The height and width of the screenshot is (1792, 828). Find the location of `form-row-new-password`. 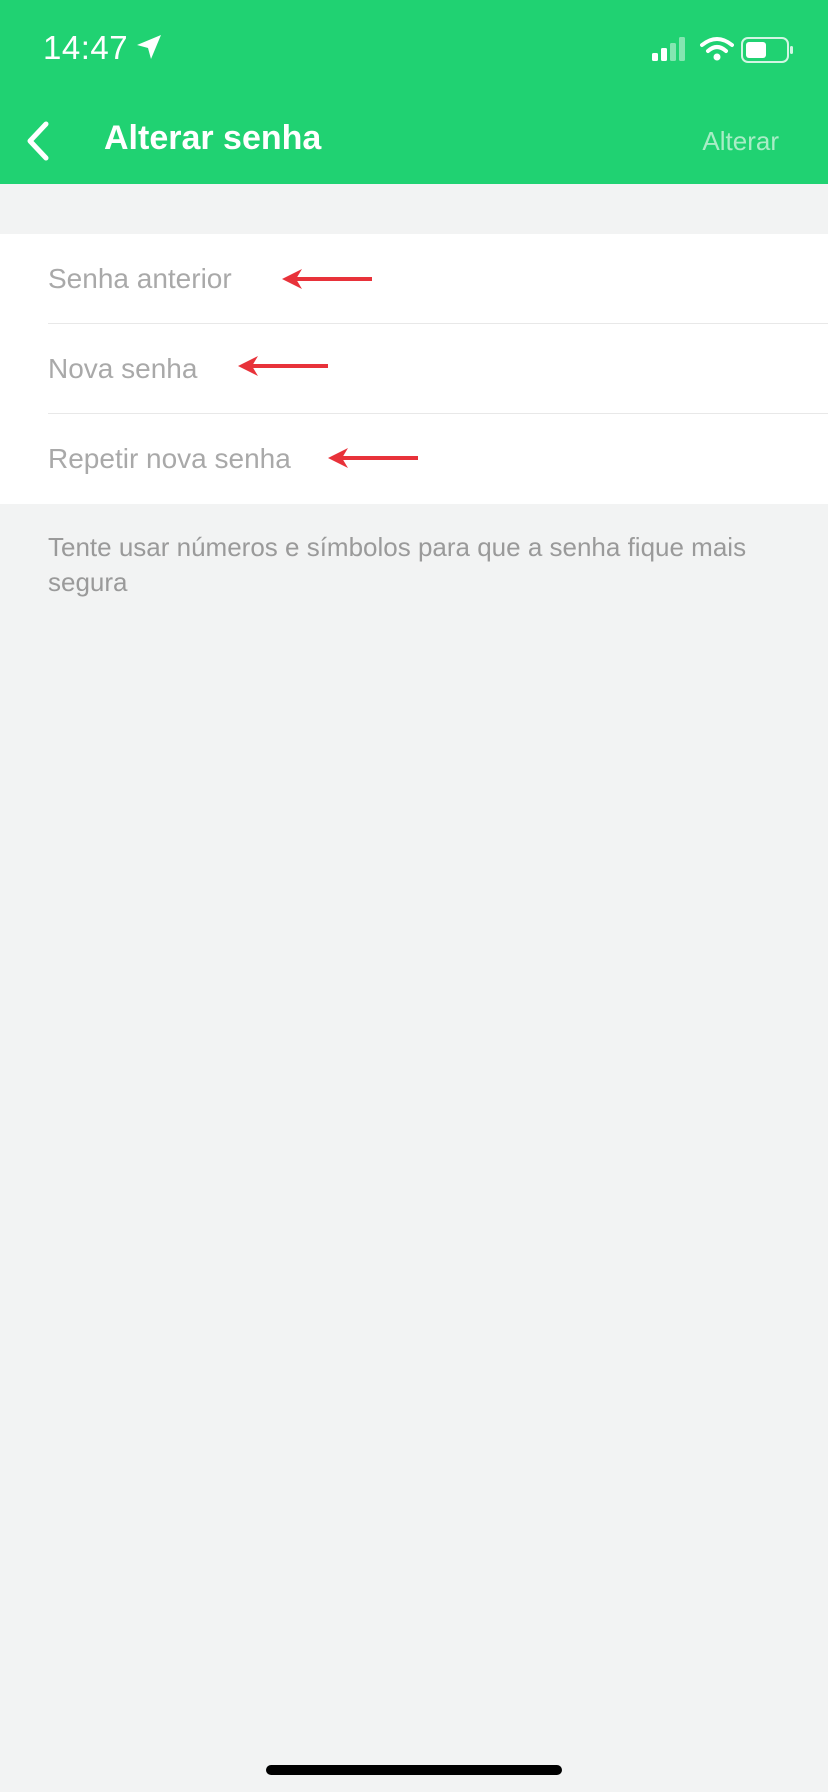

form-row-new-password is located at coordinates (414, 369).